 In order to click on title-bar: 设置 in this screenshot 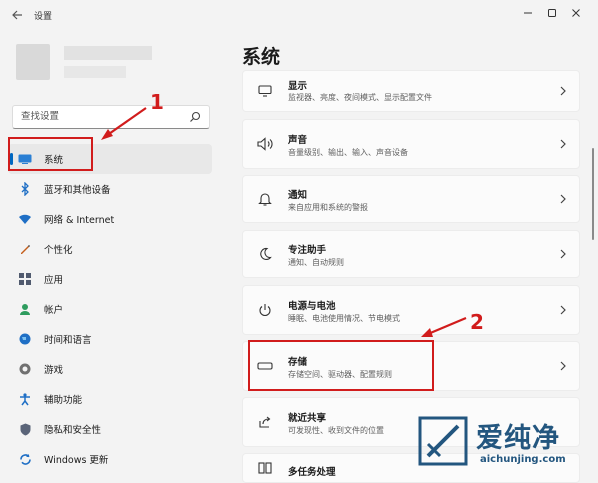, I will do `click(299, 15)`.